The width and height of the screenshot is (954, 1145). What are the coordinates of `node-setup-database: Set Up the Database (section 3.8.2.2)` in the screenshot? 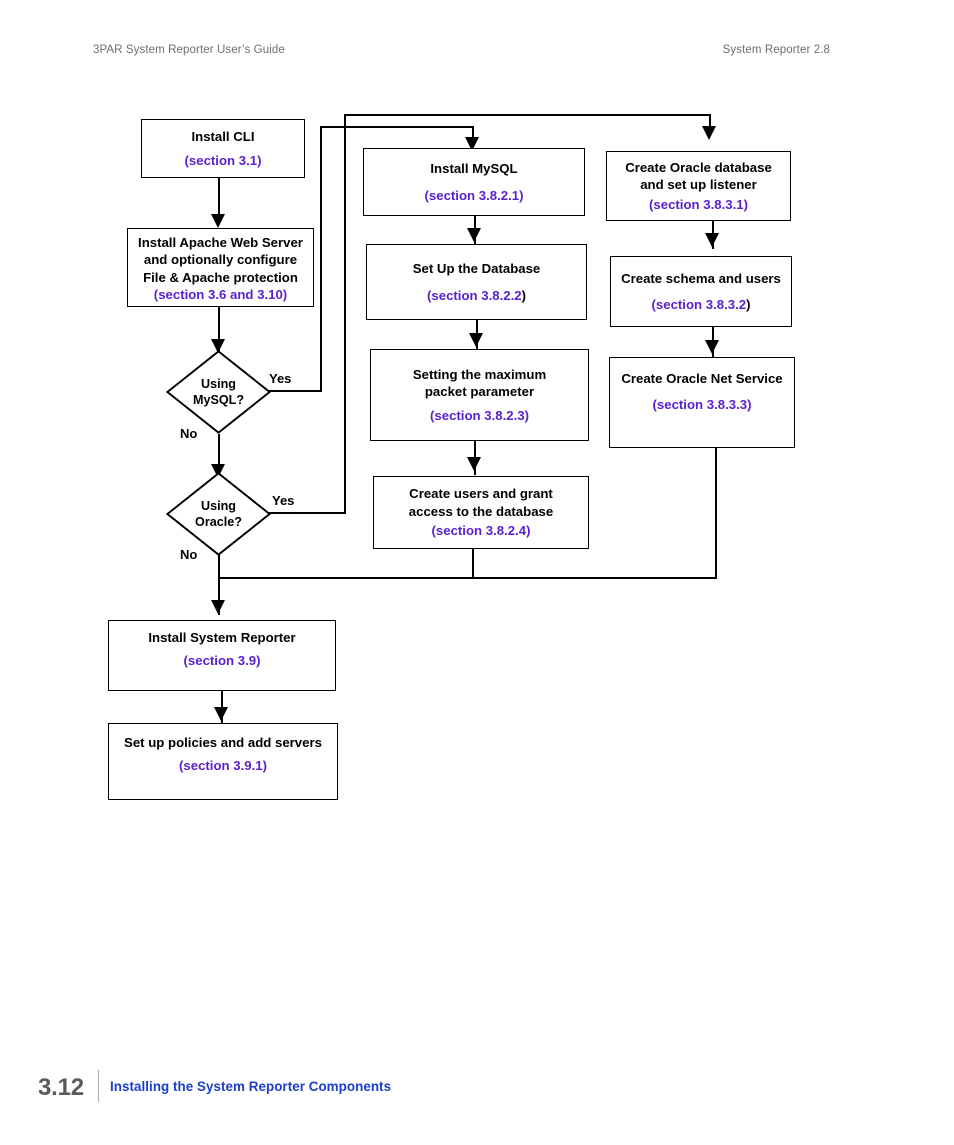 It's located at (476, 282).